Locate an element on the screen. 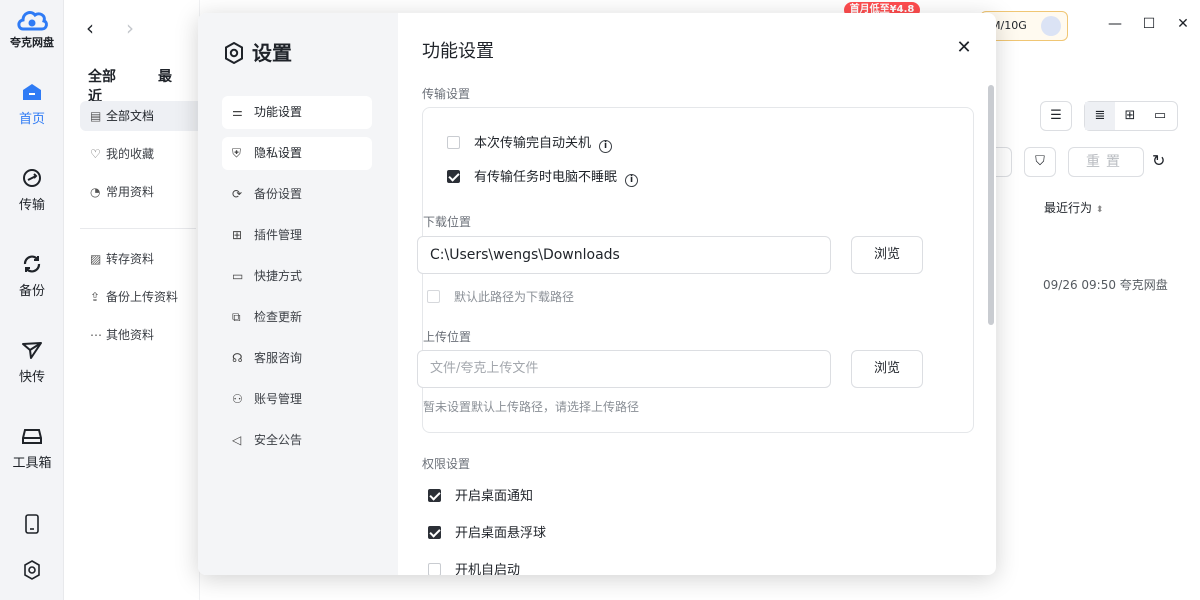 The height and width of the screenshot is (600, 1200). nav-item-frequent-label: 常用资料 is located at coordinates (130, 192).